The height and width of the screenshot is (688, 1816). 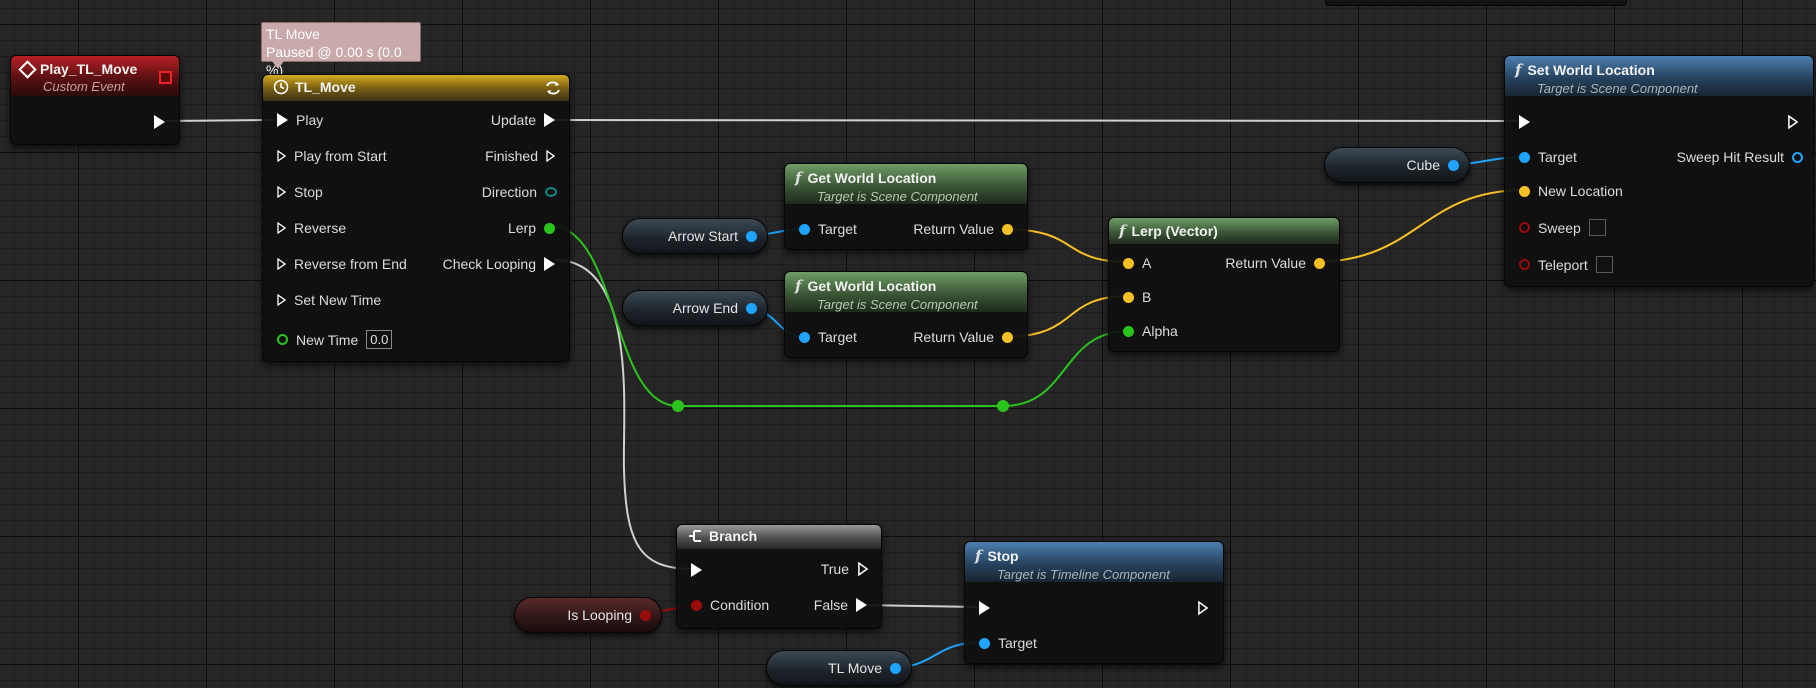 What do you see at coordinates (520, 156) in the screenshot?
I see `pin-finished: Finished` at bounding box center [520, 156].